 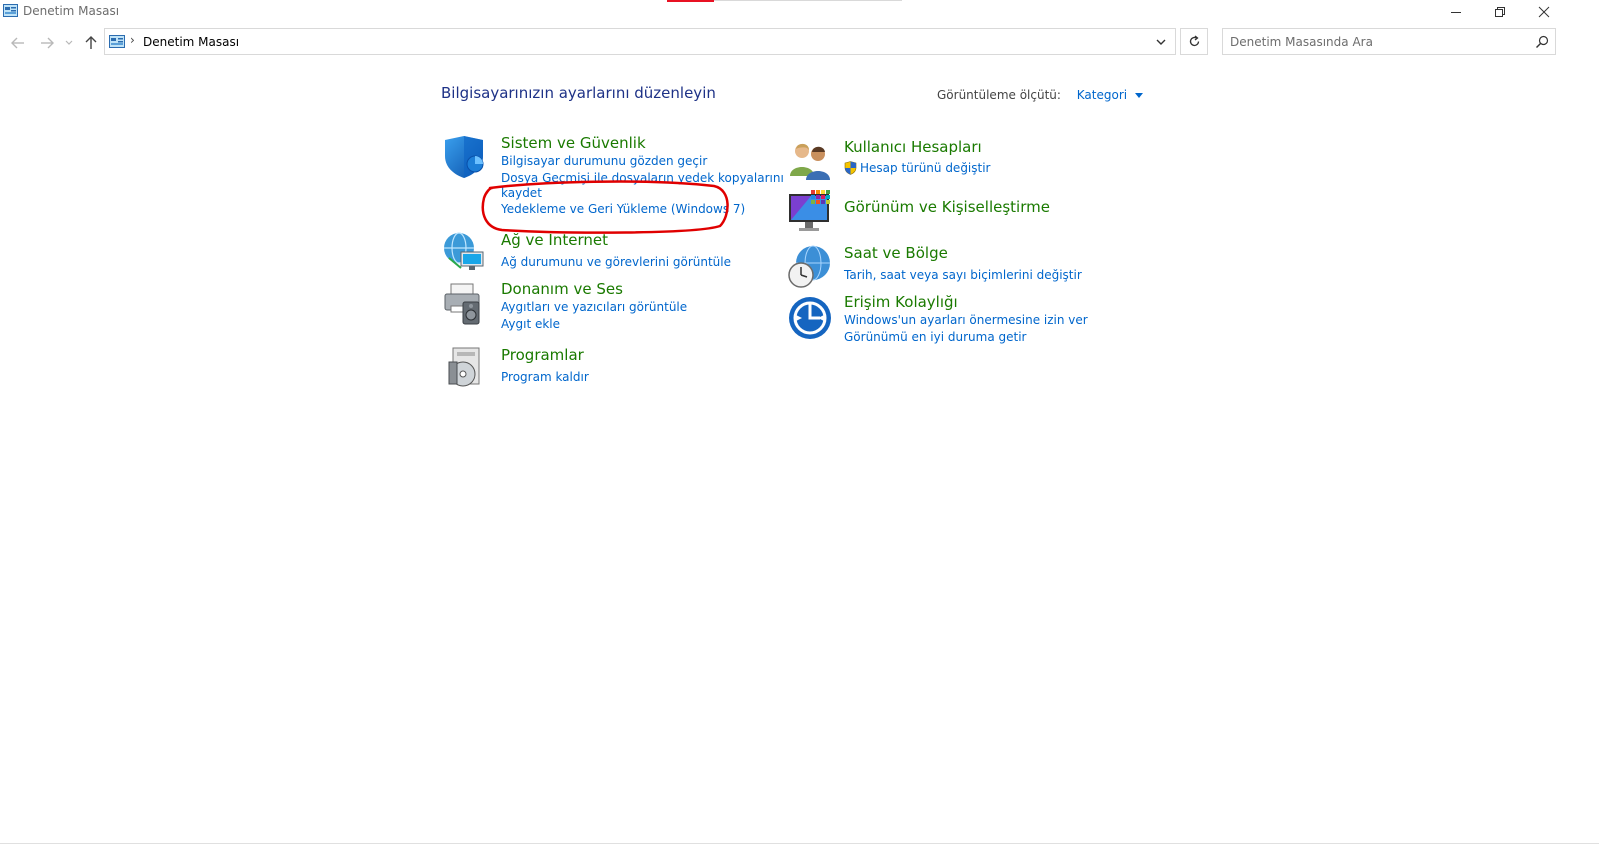 What do you see at coordinates (1542, 42) in the screenshot?
I see `search-icon` at bounding box center [1542, 42].